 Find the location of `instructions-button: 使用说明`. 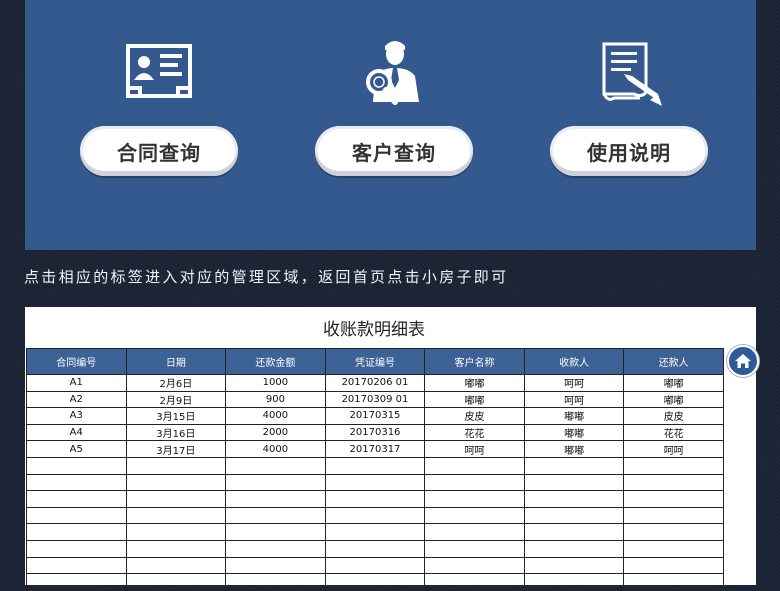

instructions-button: 使用说明 is located at coordinates (629, 151).